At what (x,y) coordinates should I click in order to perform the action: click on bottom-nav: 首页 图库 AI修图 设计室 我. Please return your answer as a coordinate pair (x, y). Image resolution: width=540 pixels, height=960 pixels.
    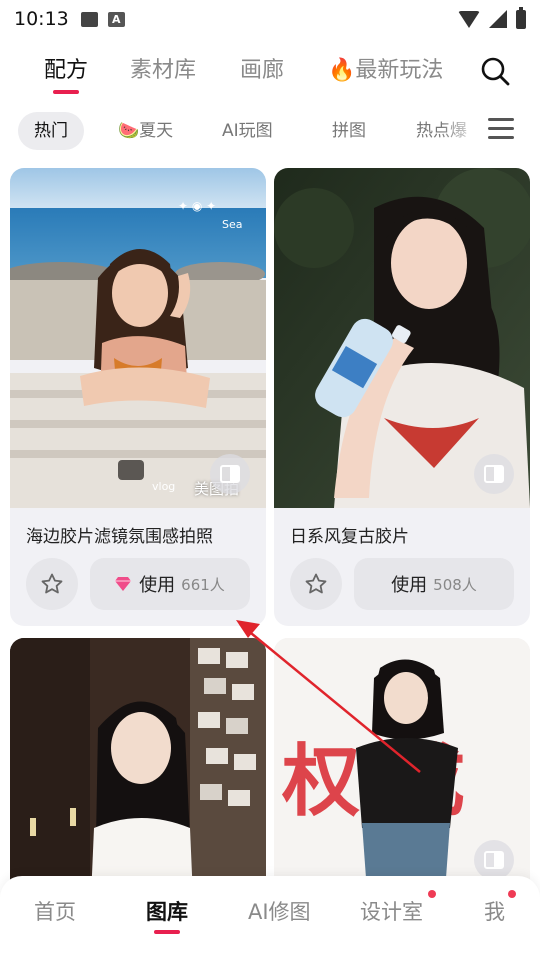
    Looking at the image, I should click on (270, 918).